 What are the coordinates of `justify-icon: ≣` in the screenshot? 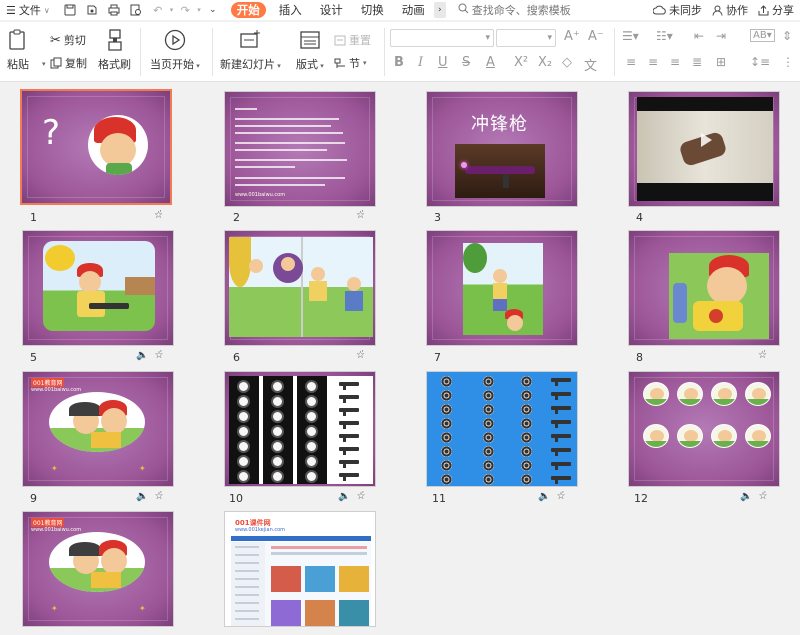 It's located at (697, 62).